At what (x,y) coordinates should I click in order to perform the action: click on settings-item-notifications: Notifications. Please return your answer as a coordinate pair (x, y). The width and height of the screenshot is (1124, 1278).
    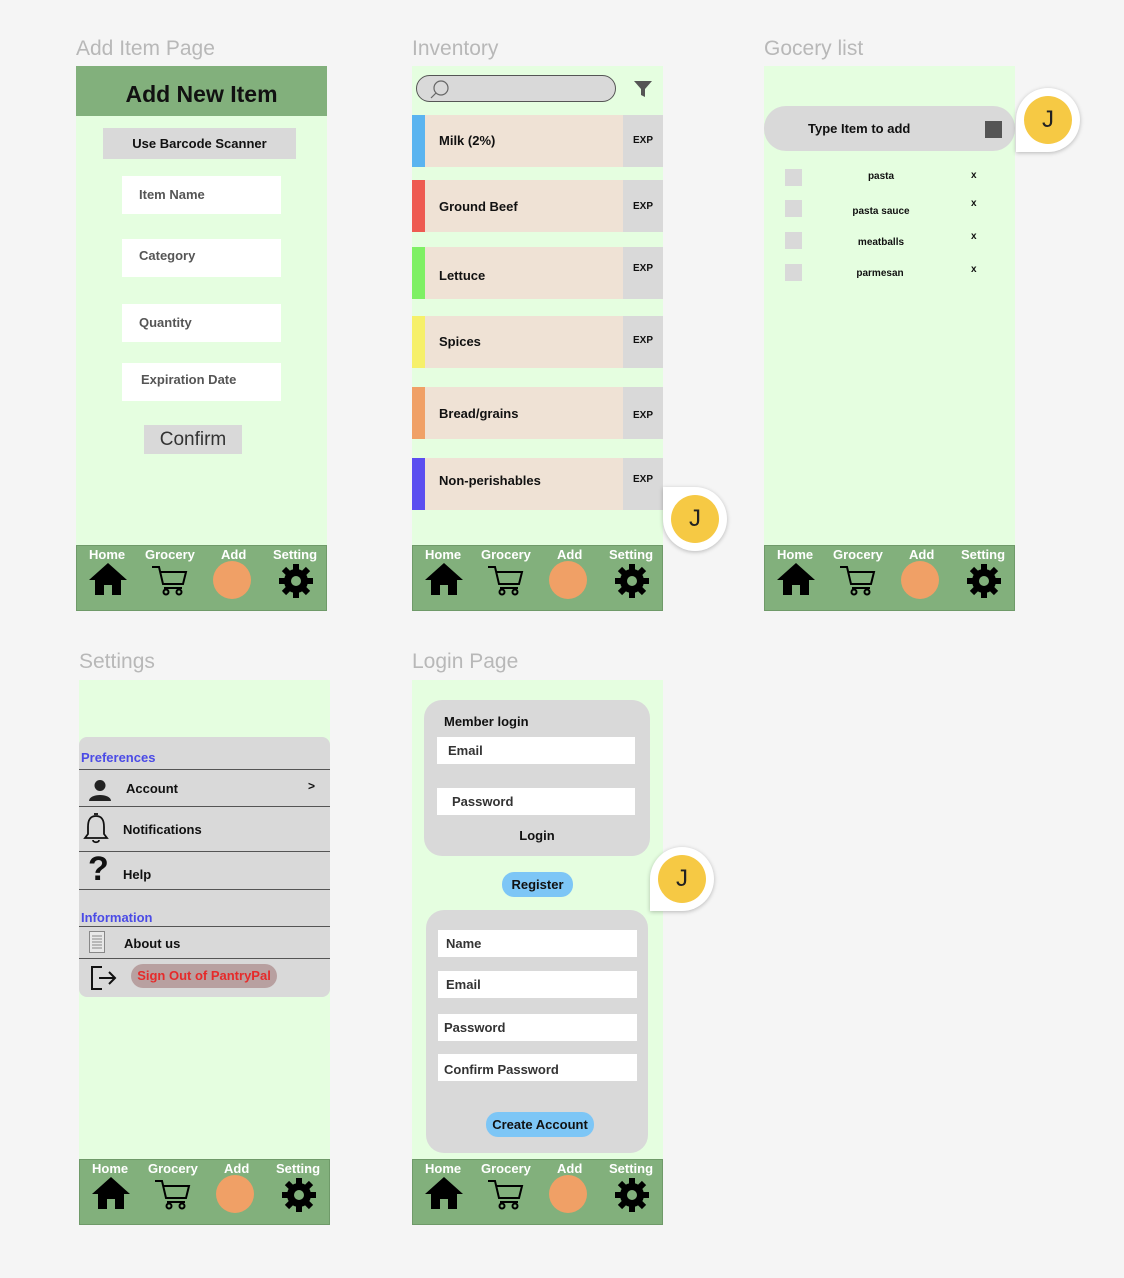
    Looking at the image, I should click on (204, 829).